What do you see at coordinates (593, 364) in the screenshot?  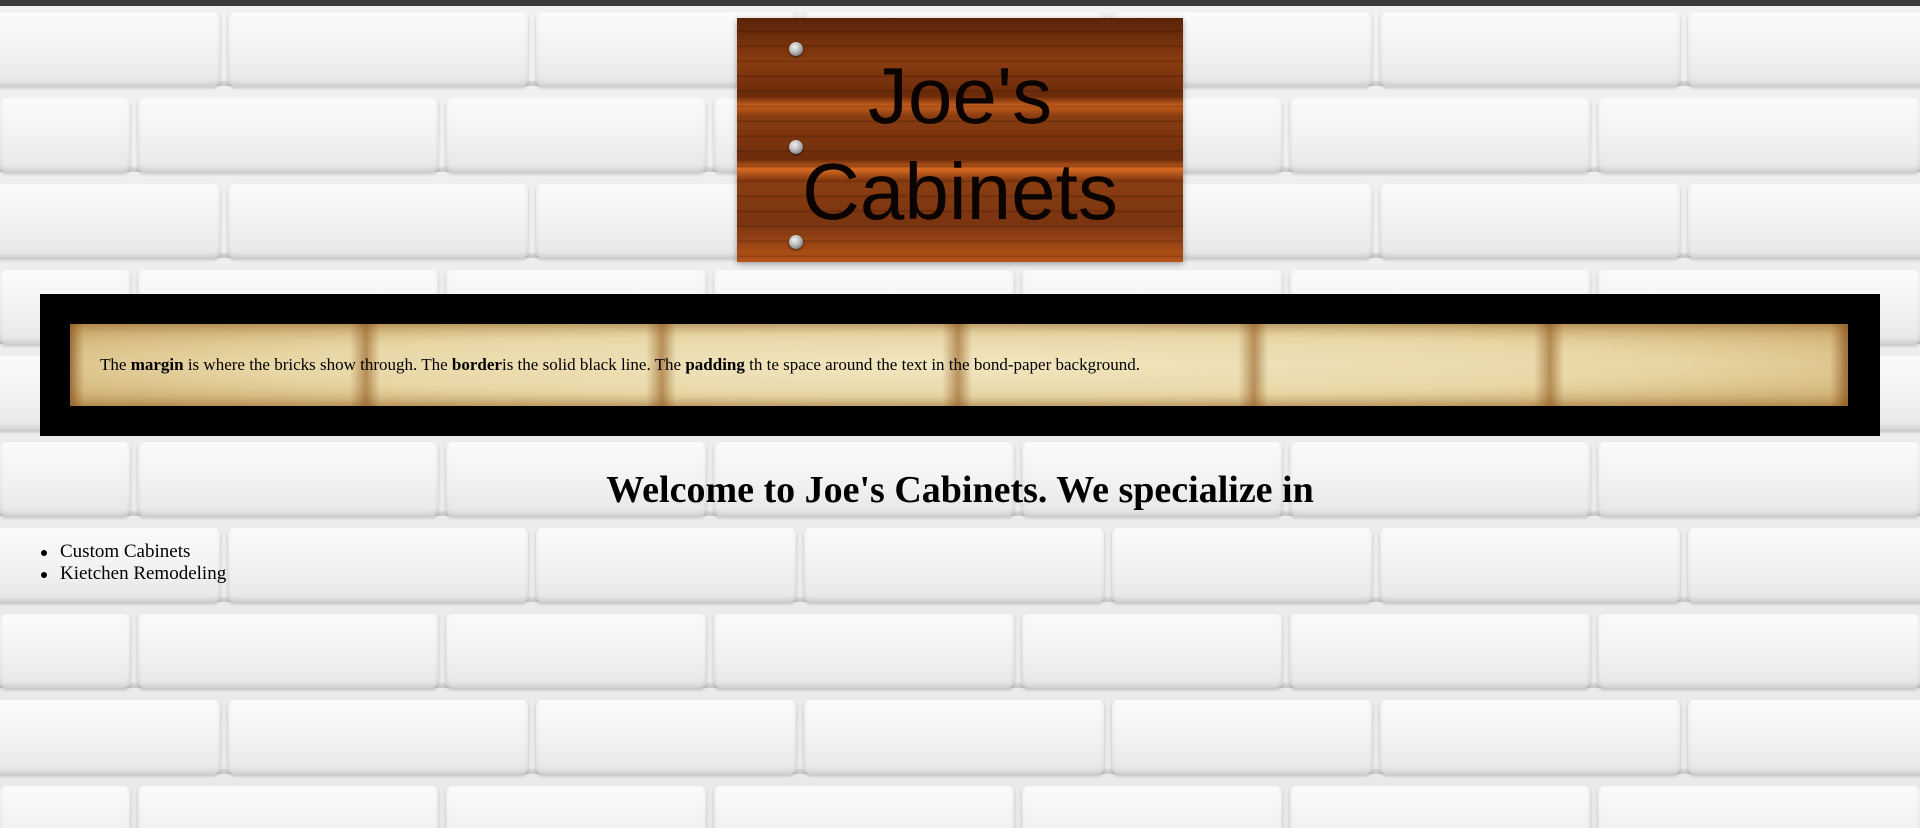 I see `text-fragment: is the solid black line. The` at bounding box center [593, 364].